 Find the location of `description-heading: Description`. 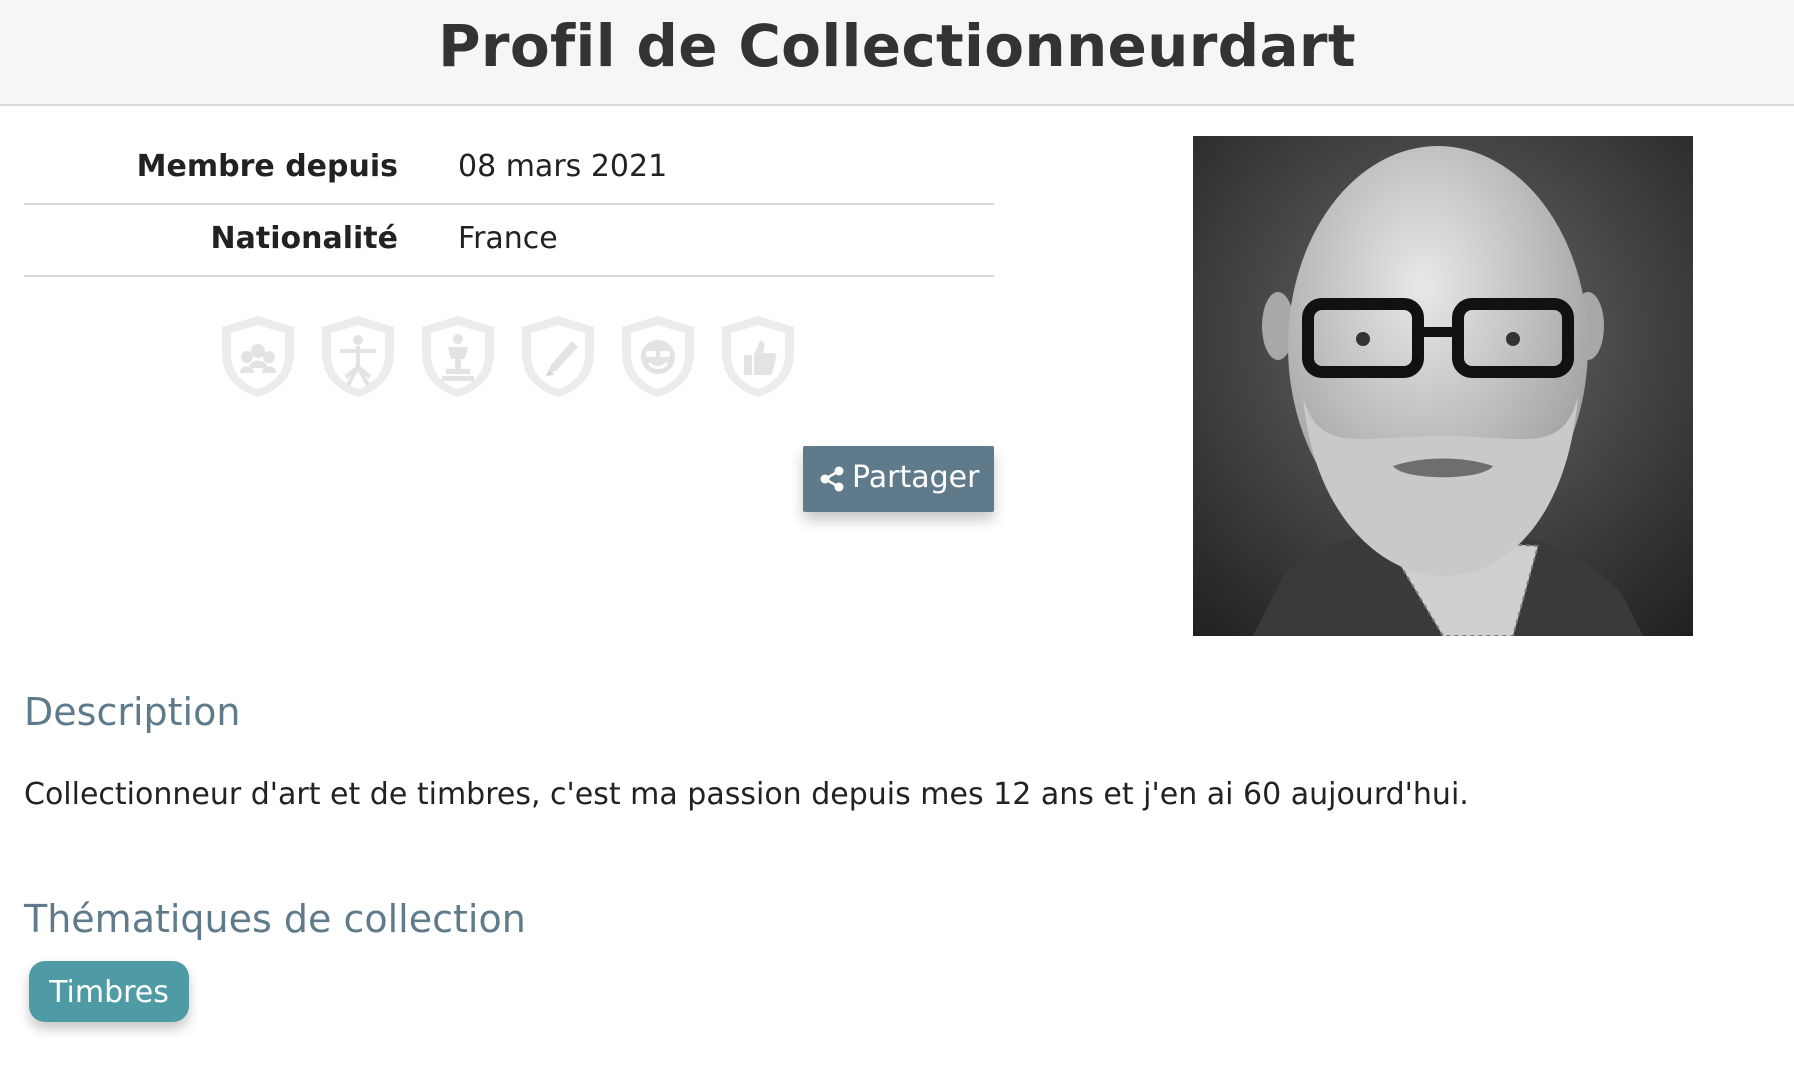

description-heading: Description is located at coordinates (132, 712).